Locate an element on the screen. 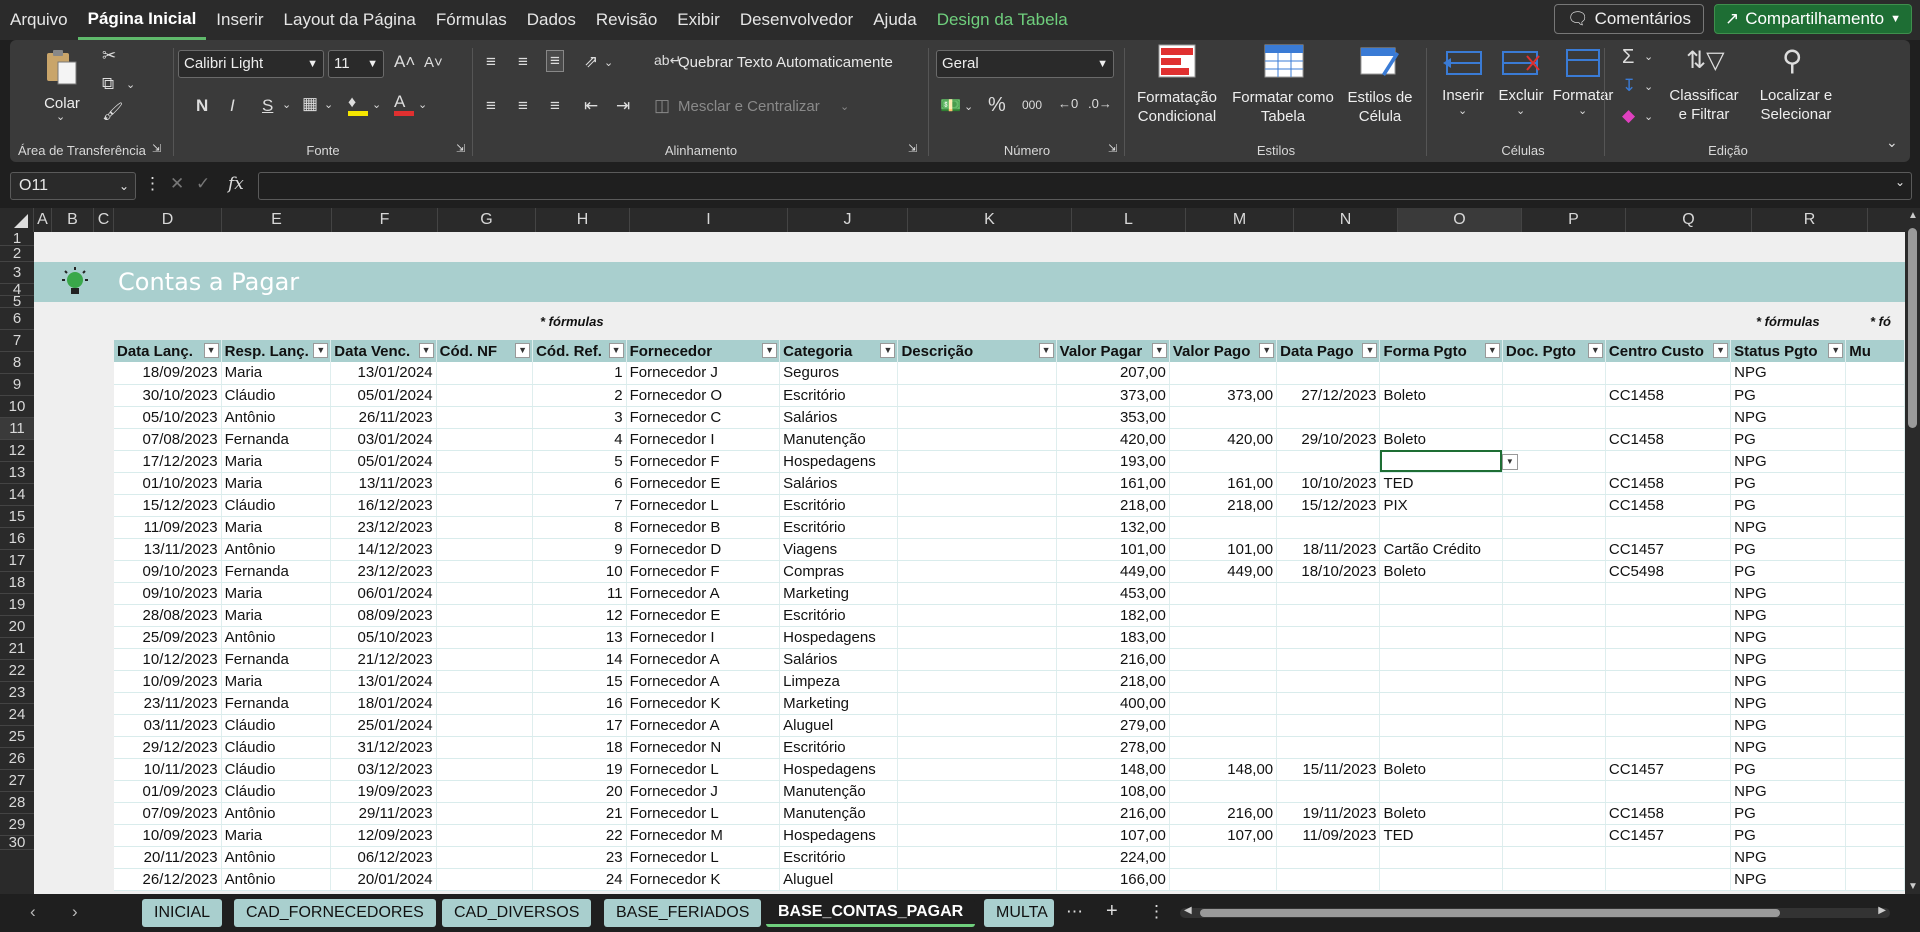  row-header: 8 is located at coordinates (17, 363).